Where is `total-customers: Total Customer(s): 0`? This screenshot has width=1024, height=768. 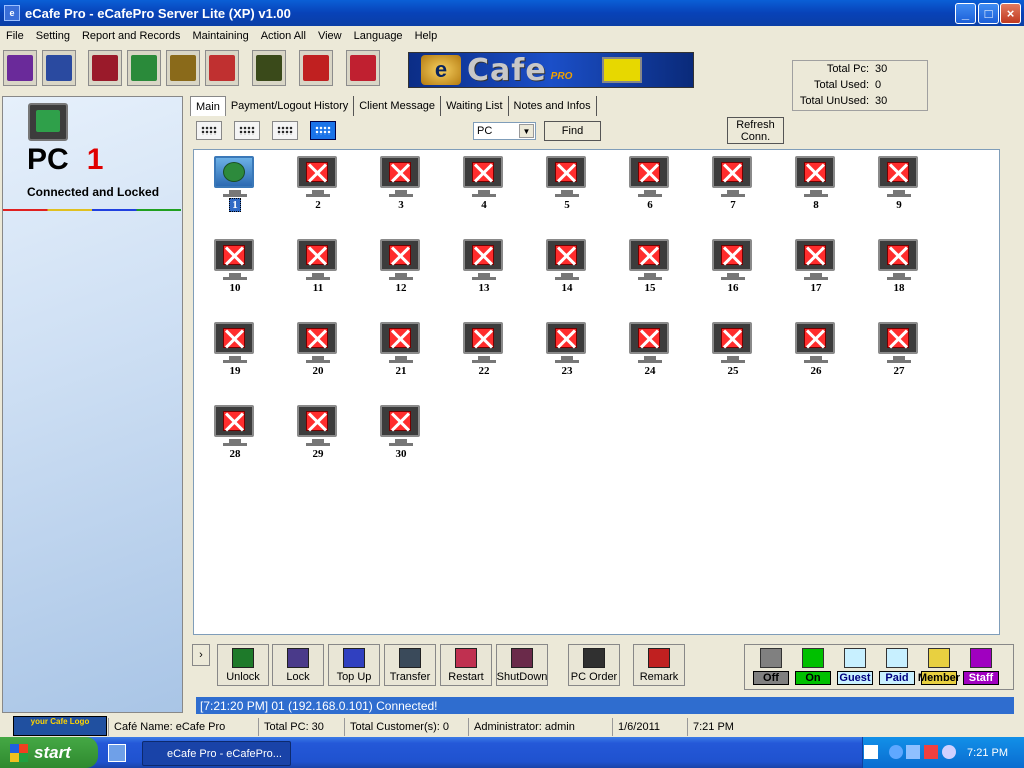 total-customers: Total Customer(s): 0 is located at coordinates (406, 727).